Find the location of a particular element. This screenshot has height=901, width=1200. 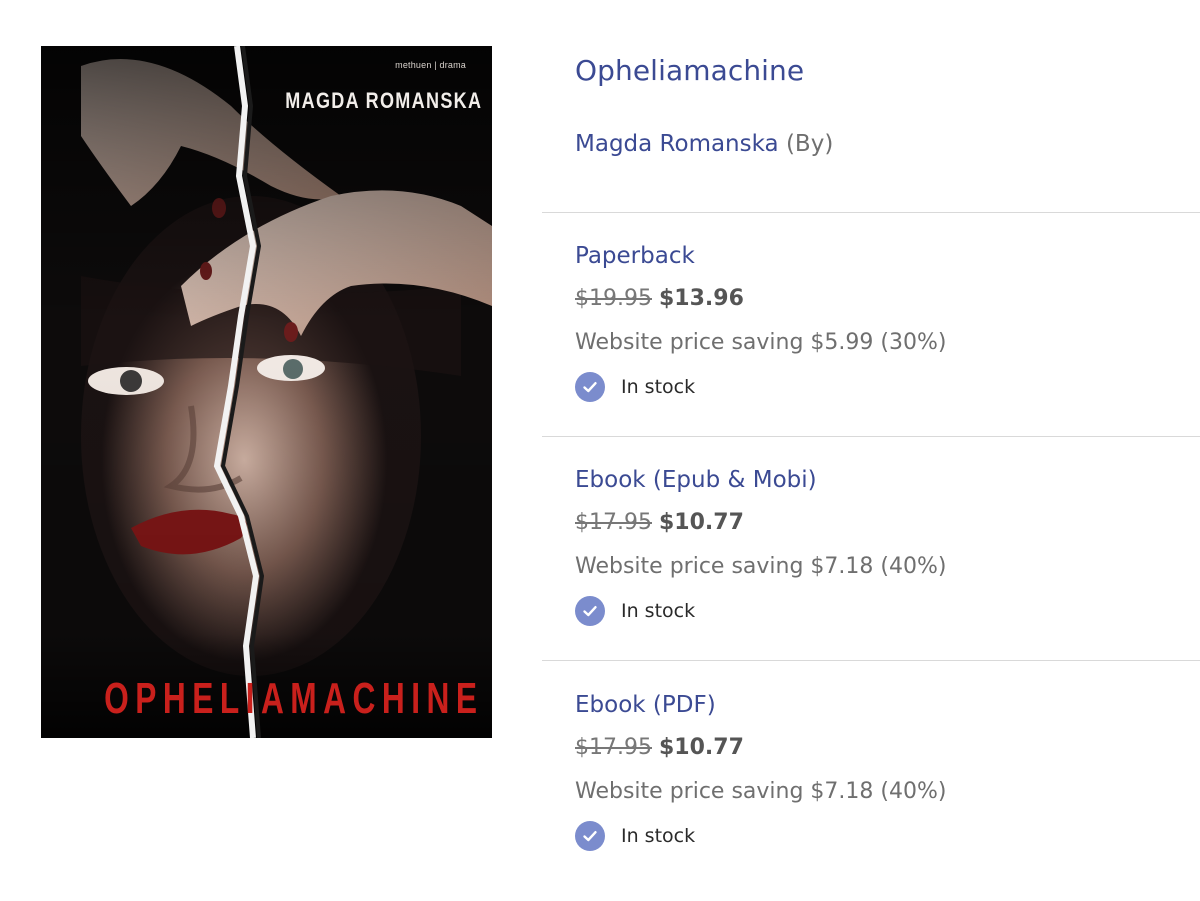

price-saving: Website price saving $5.99 (30%) is located at coordinates (761, 342).